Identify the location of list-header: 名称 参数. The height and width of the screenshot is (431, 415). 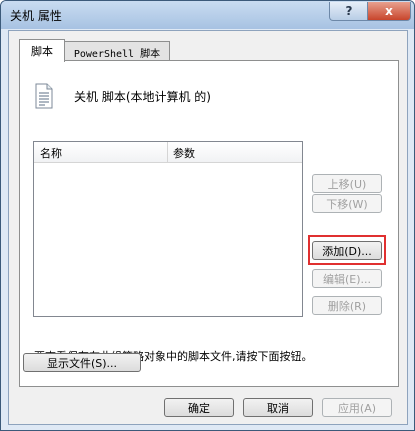
(168, 152).